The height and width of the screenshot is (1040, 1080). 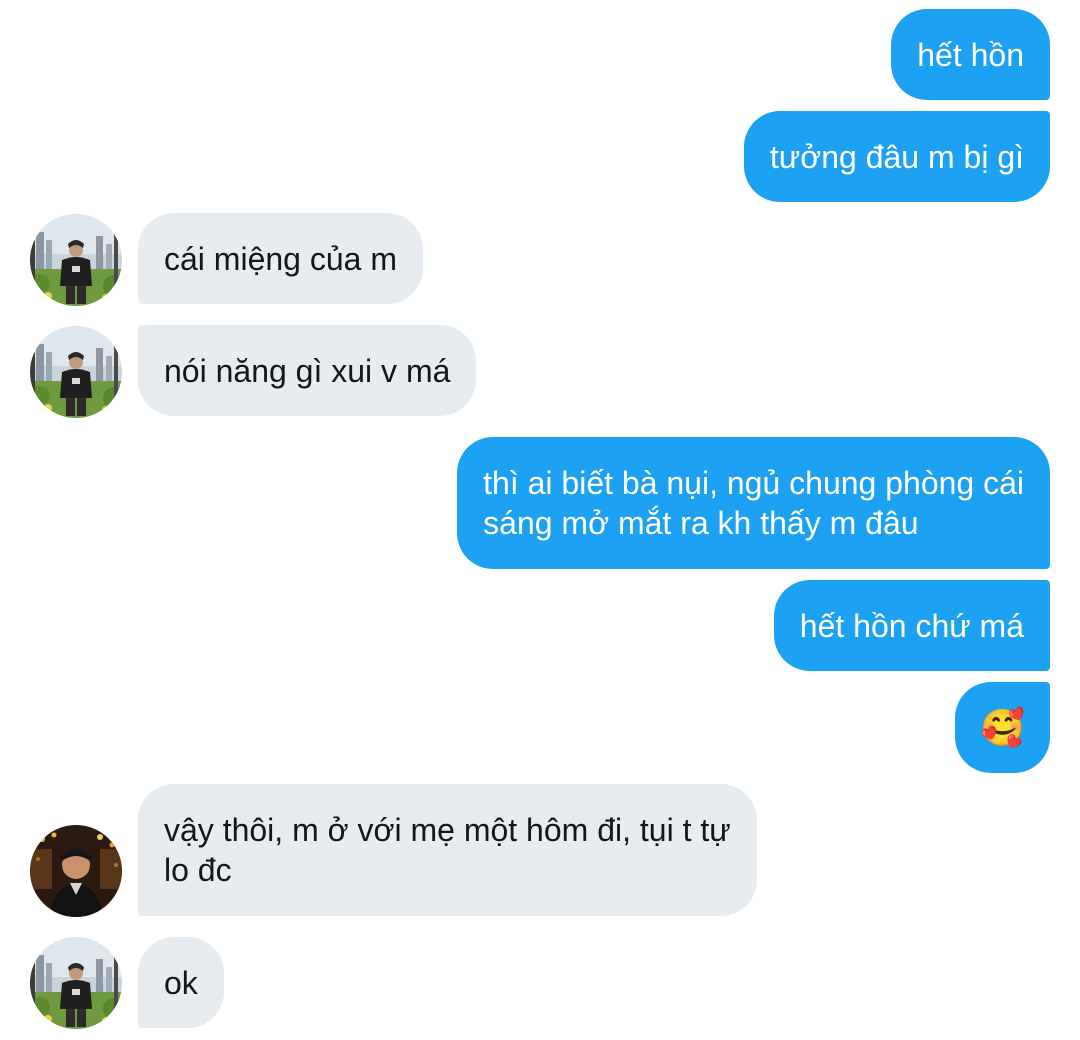 I want to click on message-text: ok, so click(x=181, y=982).